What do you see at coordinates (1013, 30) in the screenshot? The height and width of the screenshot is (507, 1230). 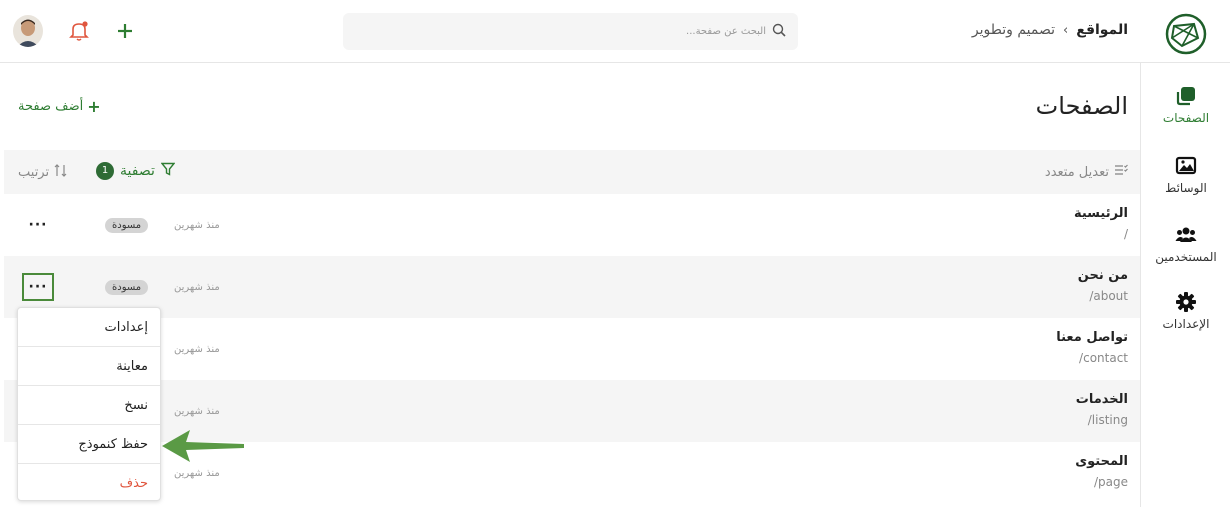 I see `breadcrumb-current: تصميم وتطوير` at bounding box center [1013, 30].